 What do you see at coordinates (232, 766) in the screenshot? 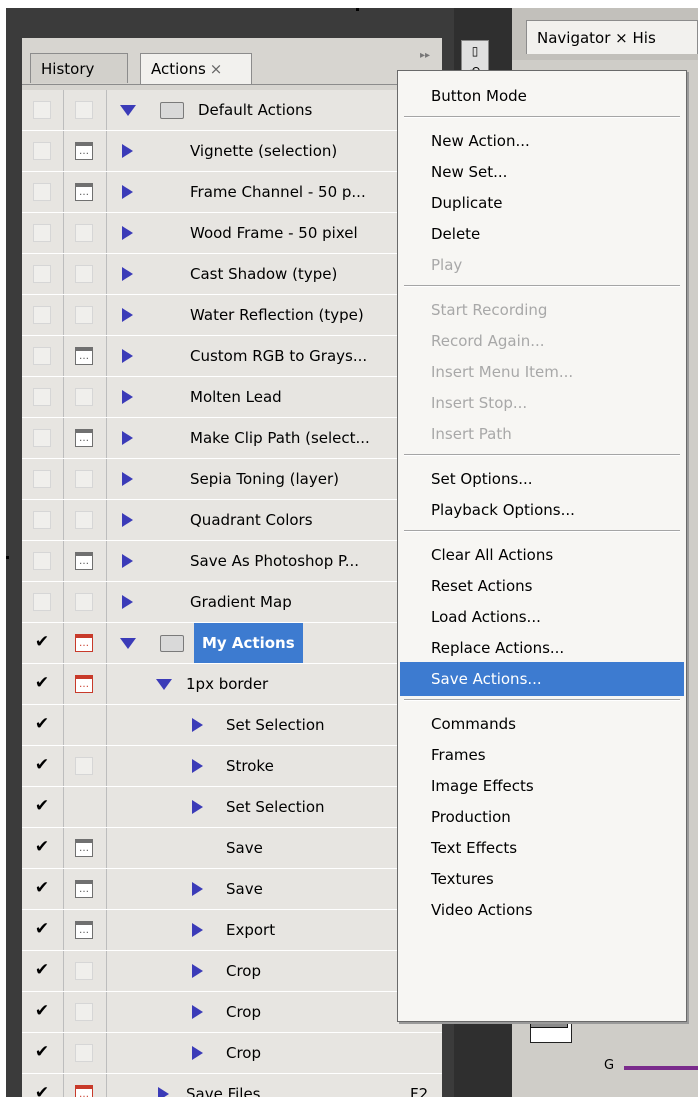
I see `action-row: ✔ Stroke` at bounding box center [232, 766].